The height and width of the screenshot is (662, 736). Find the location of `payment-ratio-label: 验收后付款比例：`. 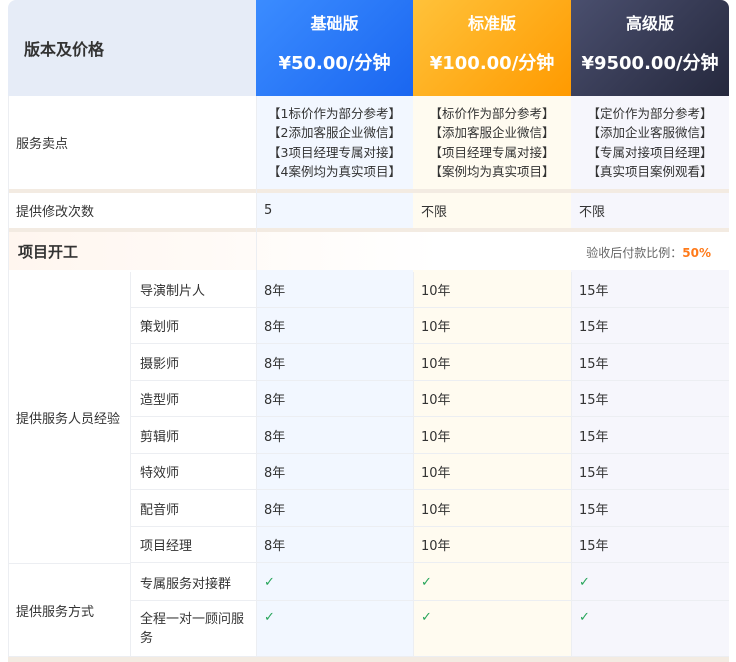

payment-ratio-label: 验收后付款比例： is located at coordinates (634, 253).